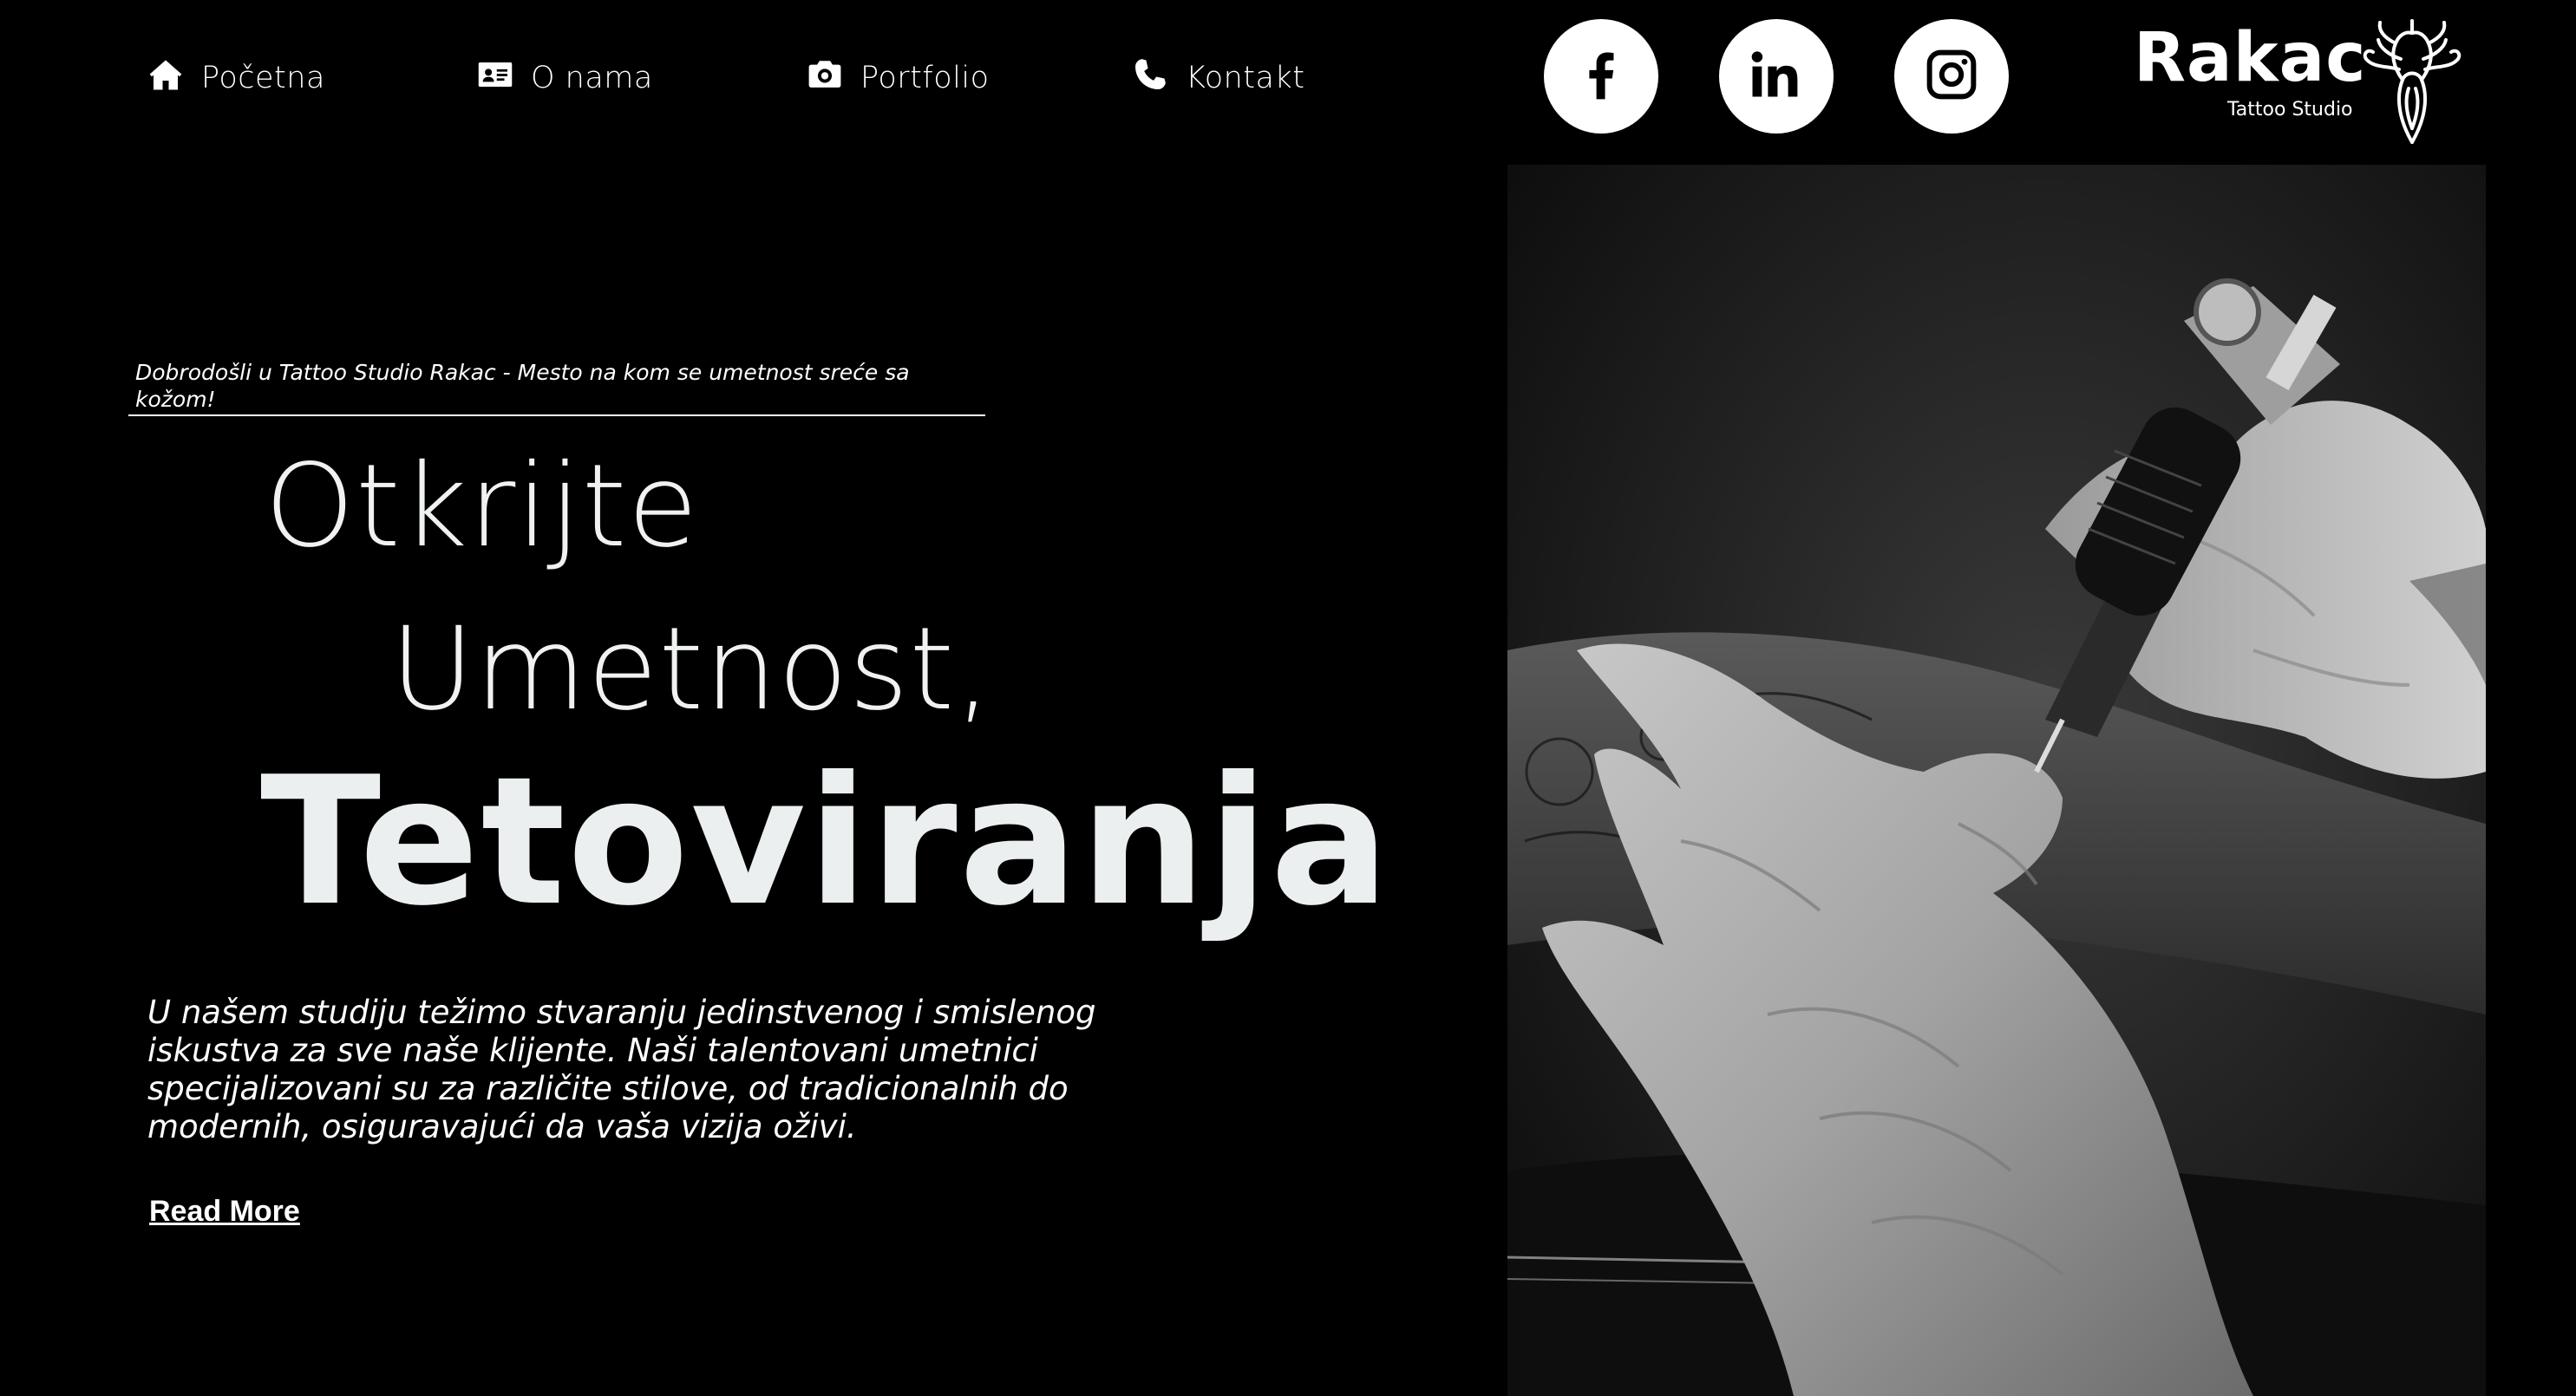 This screenshot has width=2576, height=1396. What do you see at coordinates (263, 78) in the screenshot?
I see `nav-item-label: Početna` at bounding box center [263, 78].